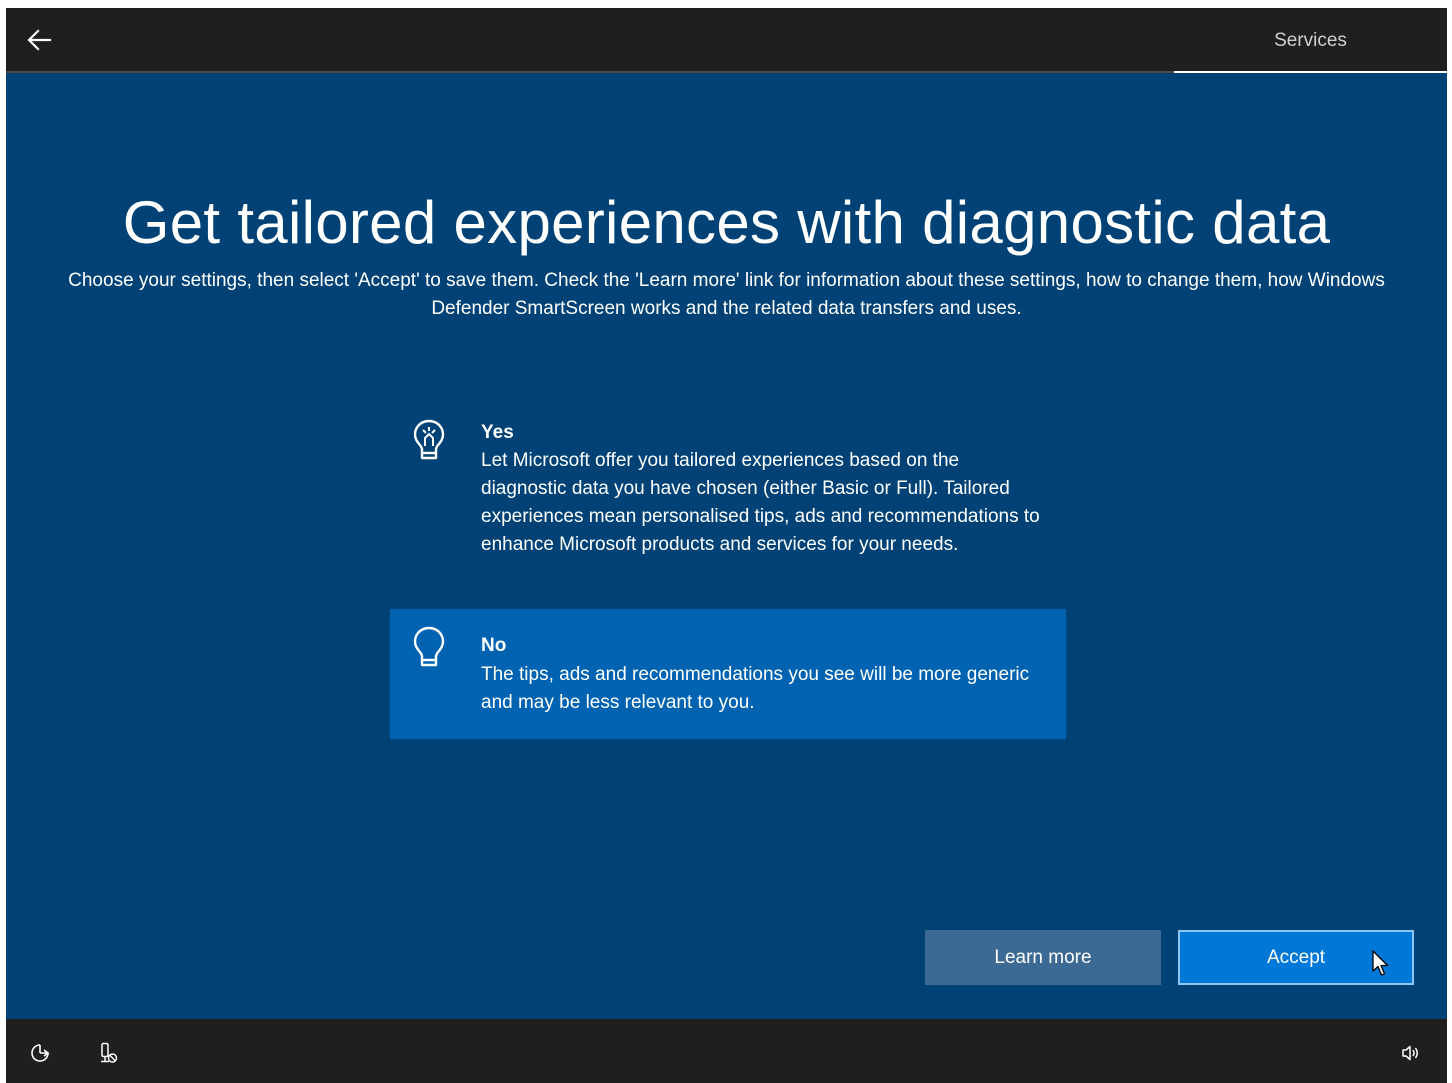  What do you see at coordinates (1310, 72) in the screenshot?
I see `tab-active-indicator` at bounding box center [1310, 72].